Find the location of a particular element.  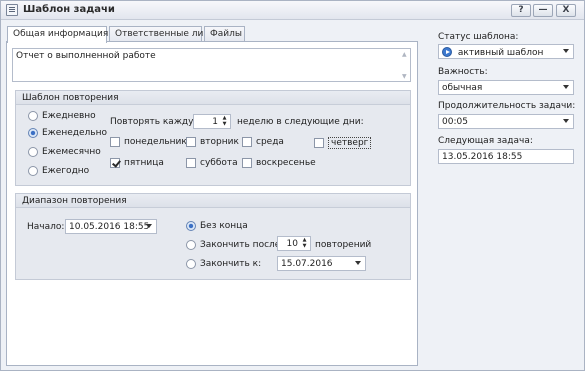

radio-no-end: Без конца is located at coordinates (217, 226).